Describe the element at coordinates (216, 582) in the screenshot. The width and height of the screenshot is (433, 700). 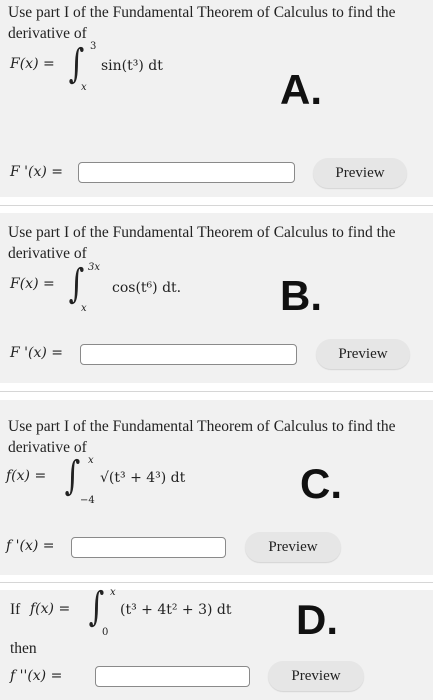
I see `divider-cd` at that location.